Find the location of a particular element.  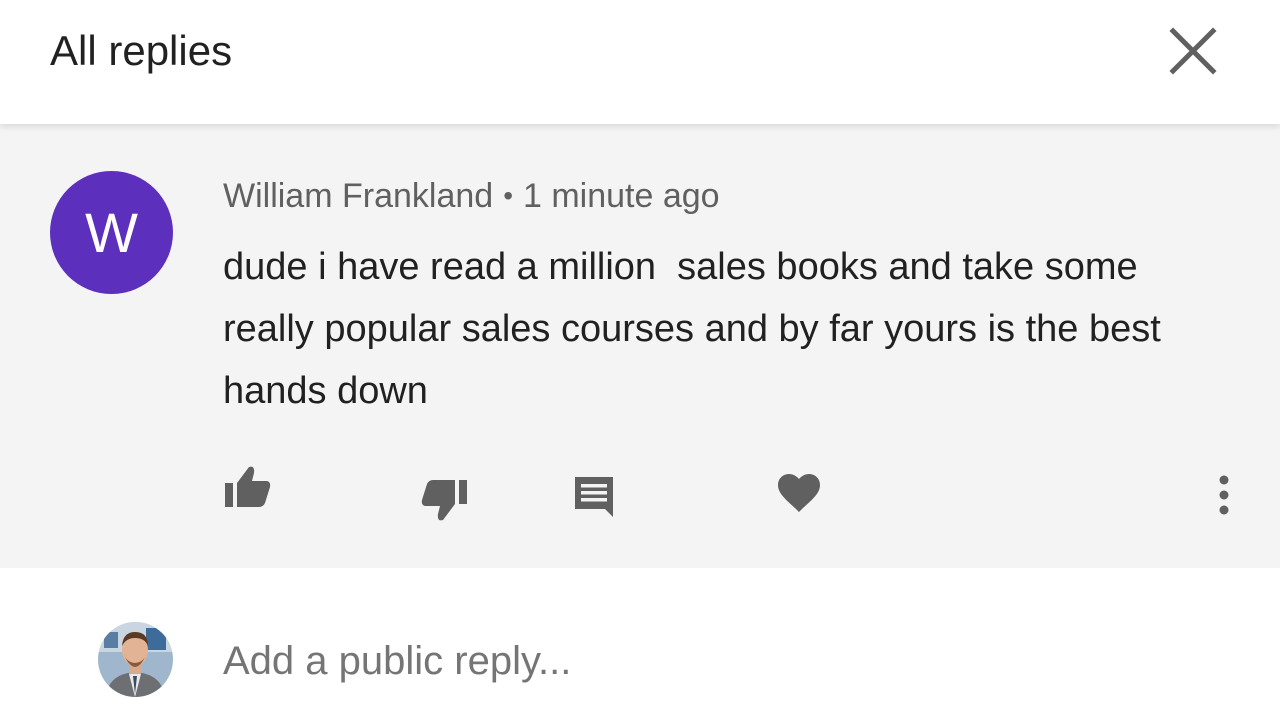

more-options-button is located at coordinates (1224, 495).